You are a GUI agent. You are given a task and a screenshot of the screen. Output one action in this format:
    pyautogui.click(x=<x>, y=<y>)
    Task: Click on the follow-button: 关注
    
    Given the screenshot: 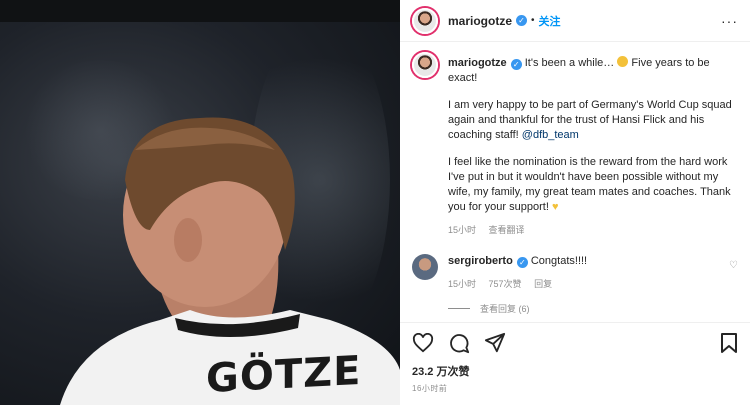 What is the action you would take?
    pyautogui.click(x=550, y=21)
    